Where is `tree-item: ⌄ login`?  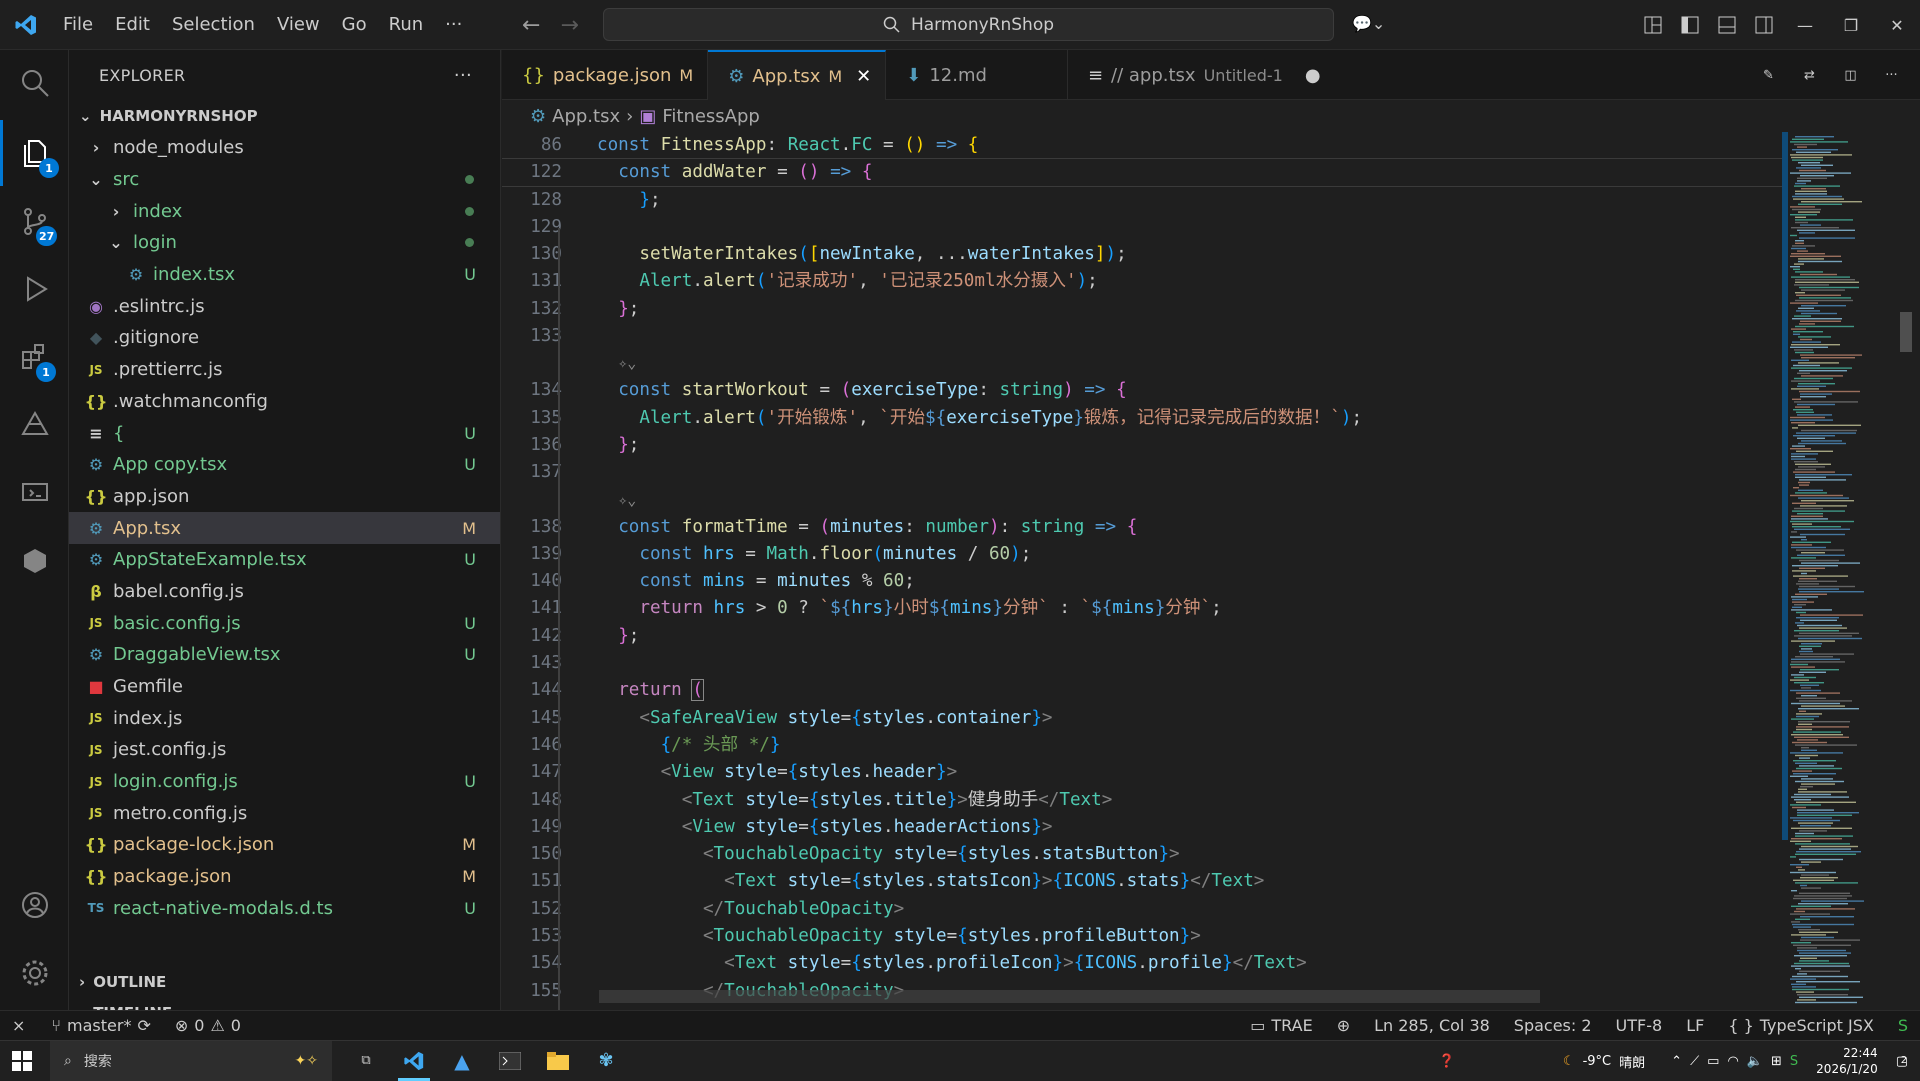 tree-item: ⌄ login is located at coordinates (284, 243).